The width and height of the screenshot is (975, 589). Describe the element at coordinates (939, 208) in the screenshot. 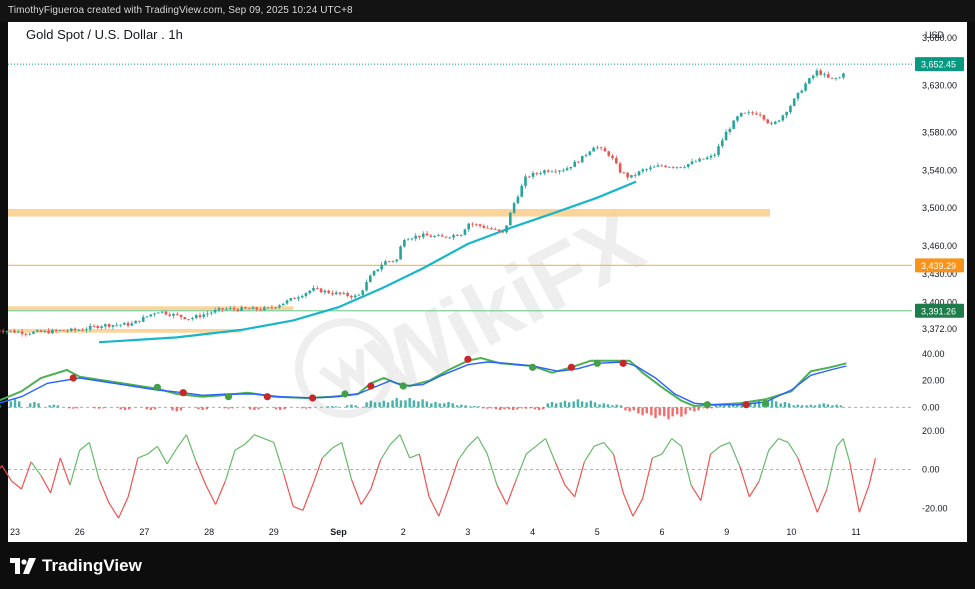

I see `price-tick-label: 3,500.00` at that location.